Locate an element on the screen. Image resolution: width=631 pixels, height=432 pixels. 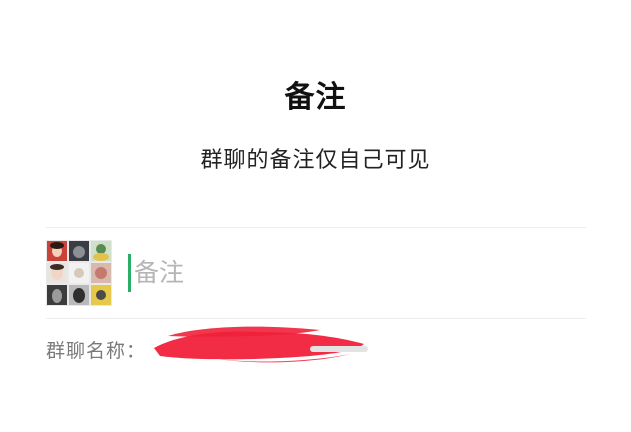
text-caret is located at coordinates (129, 273).